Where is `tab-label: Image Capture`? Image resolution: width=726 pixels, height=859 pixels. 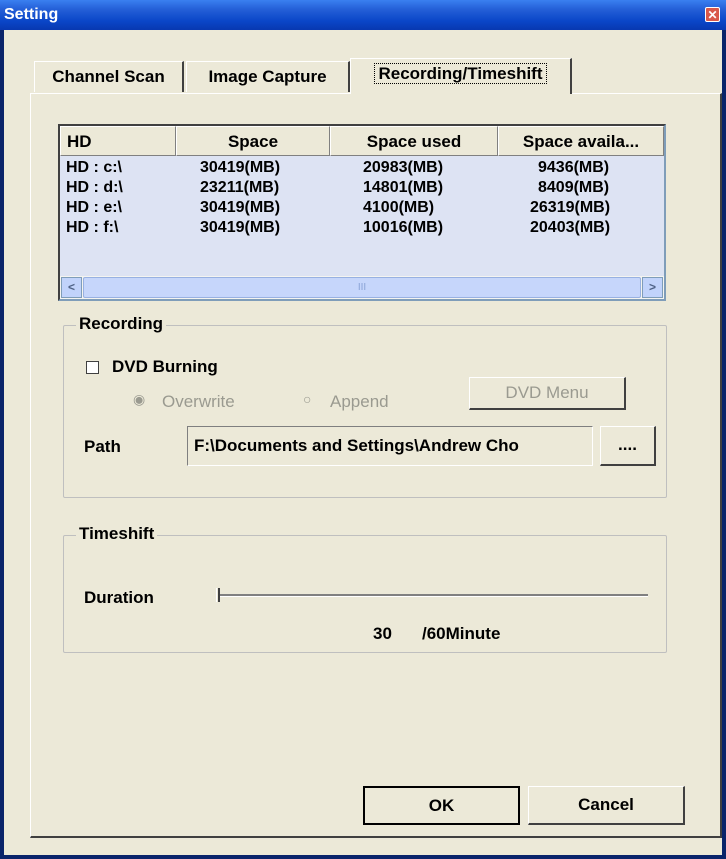
tab-label: Image Capture is located at coordinates (267, 76).